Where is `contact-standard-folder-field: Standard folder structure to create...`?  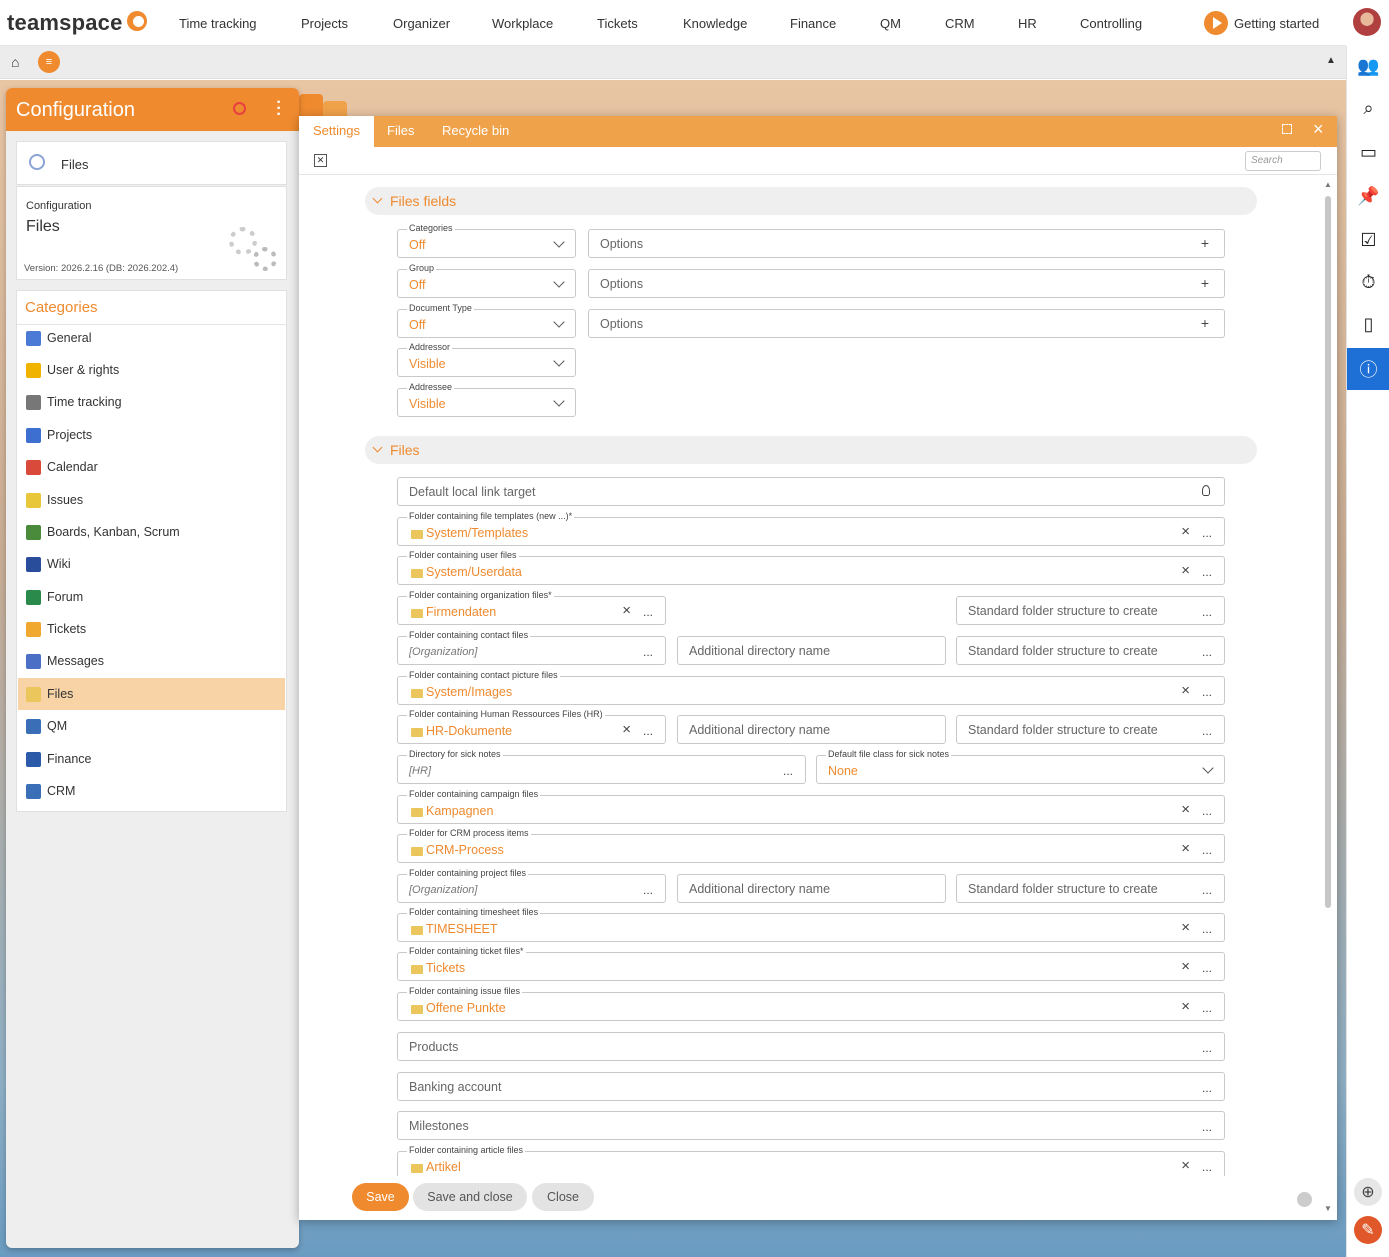 contact-standard-folder-field: Standard folder structure to create... is located at coordinates (1090, 650).